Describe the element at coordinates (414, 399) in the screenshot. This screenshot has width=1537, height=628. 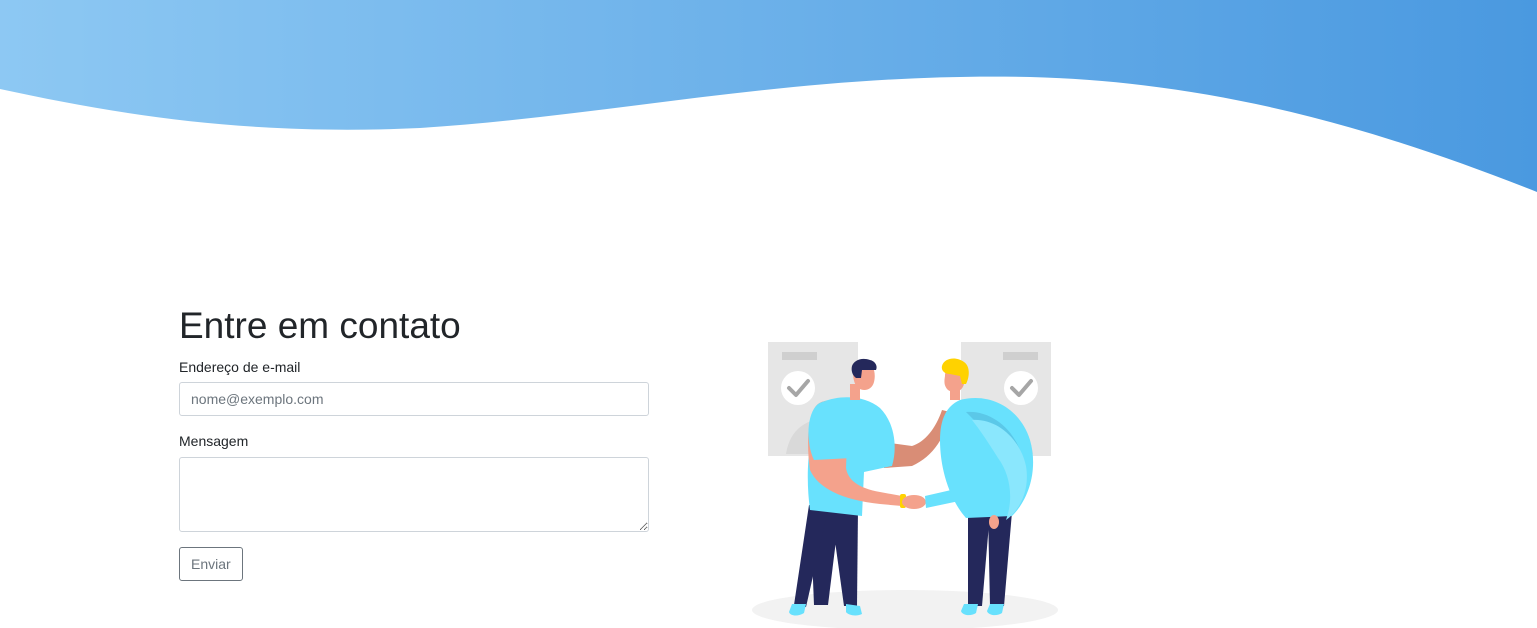
I see `email-field` at that location.